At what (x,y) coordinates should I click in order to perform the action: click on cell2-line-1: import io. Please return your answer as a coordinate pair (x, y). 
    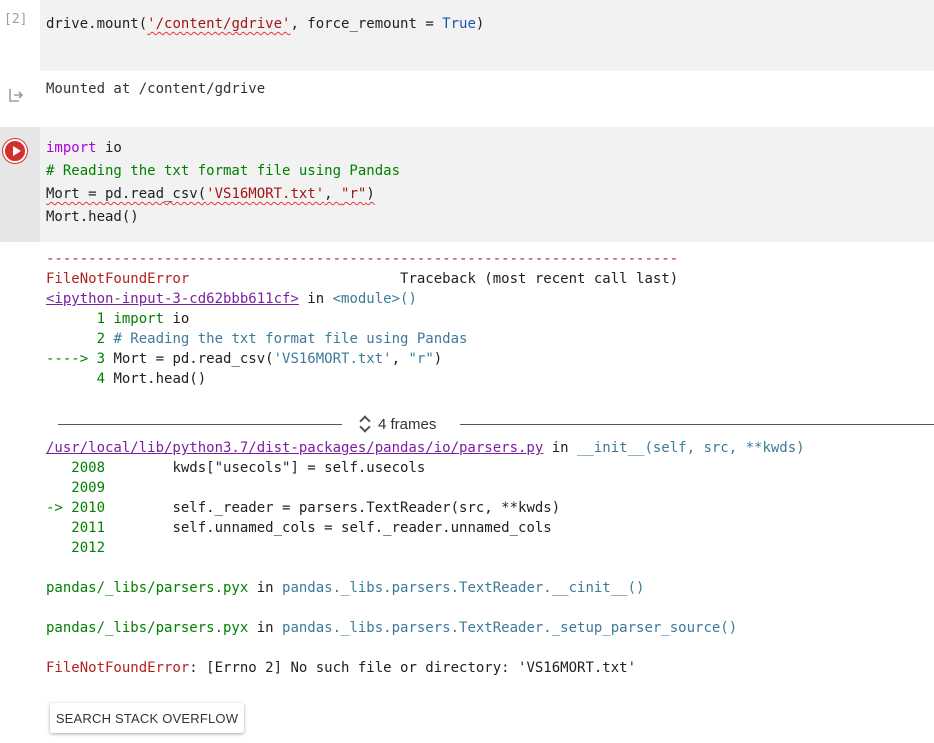
    Looking at the image, I should click on (84, 148).